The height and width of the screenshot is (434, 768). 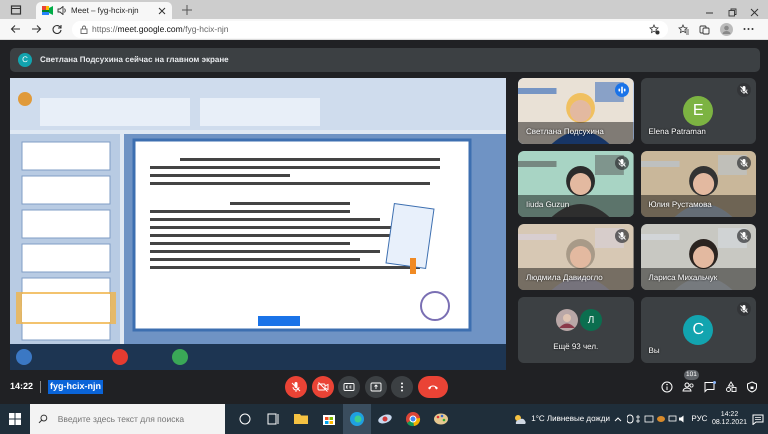 What do you see at coordinates (576, 347) in the screenshot?
I see `participant-count: Ещё 93 чел.` at bounding box center [576, 347].